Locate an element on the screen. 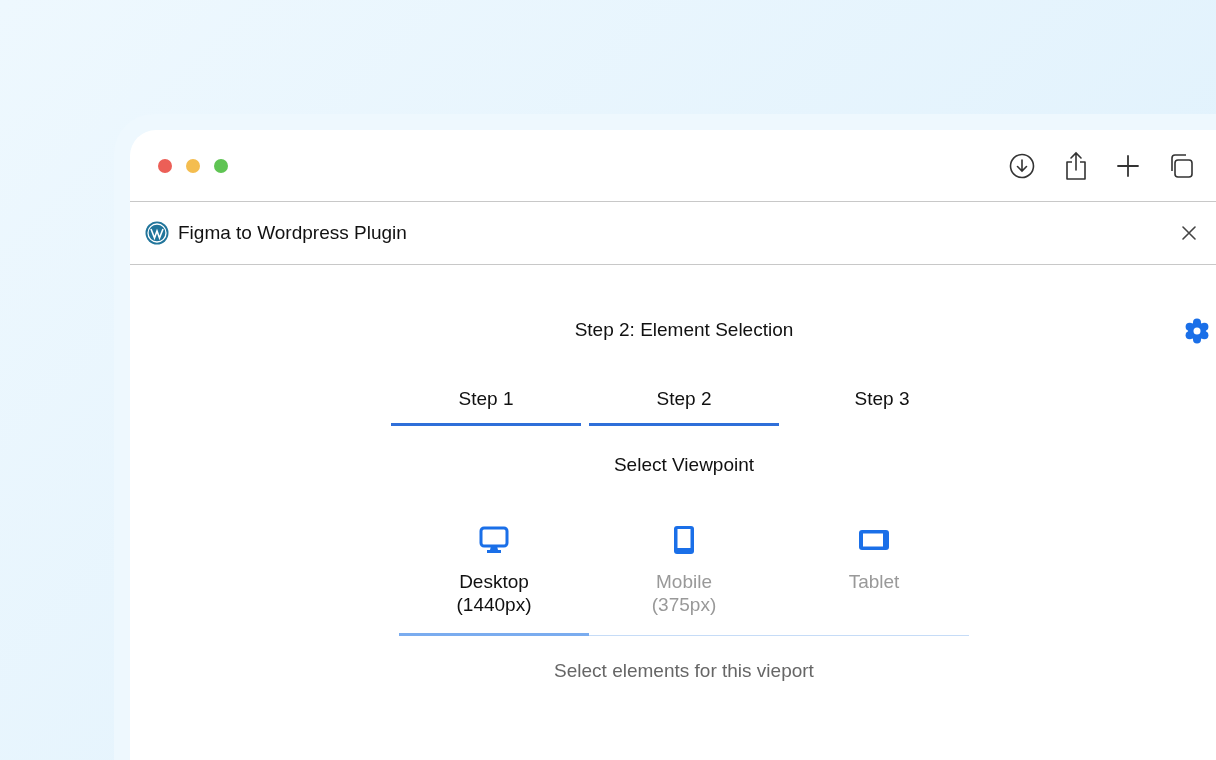 The image size is (1216, 760). phone-icon is located at coordinates (684, 540).